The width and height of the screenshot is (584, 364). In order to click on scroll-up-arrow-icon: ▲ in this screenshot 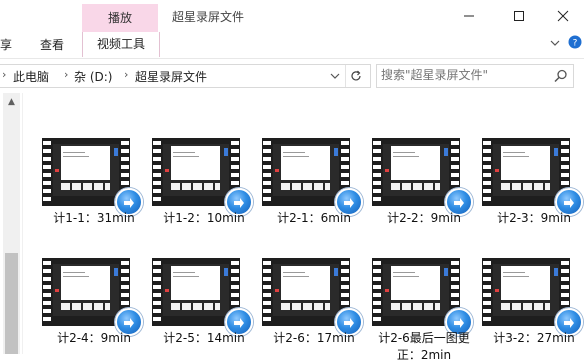, I will do `click(11, 102)`.